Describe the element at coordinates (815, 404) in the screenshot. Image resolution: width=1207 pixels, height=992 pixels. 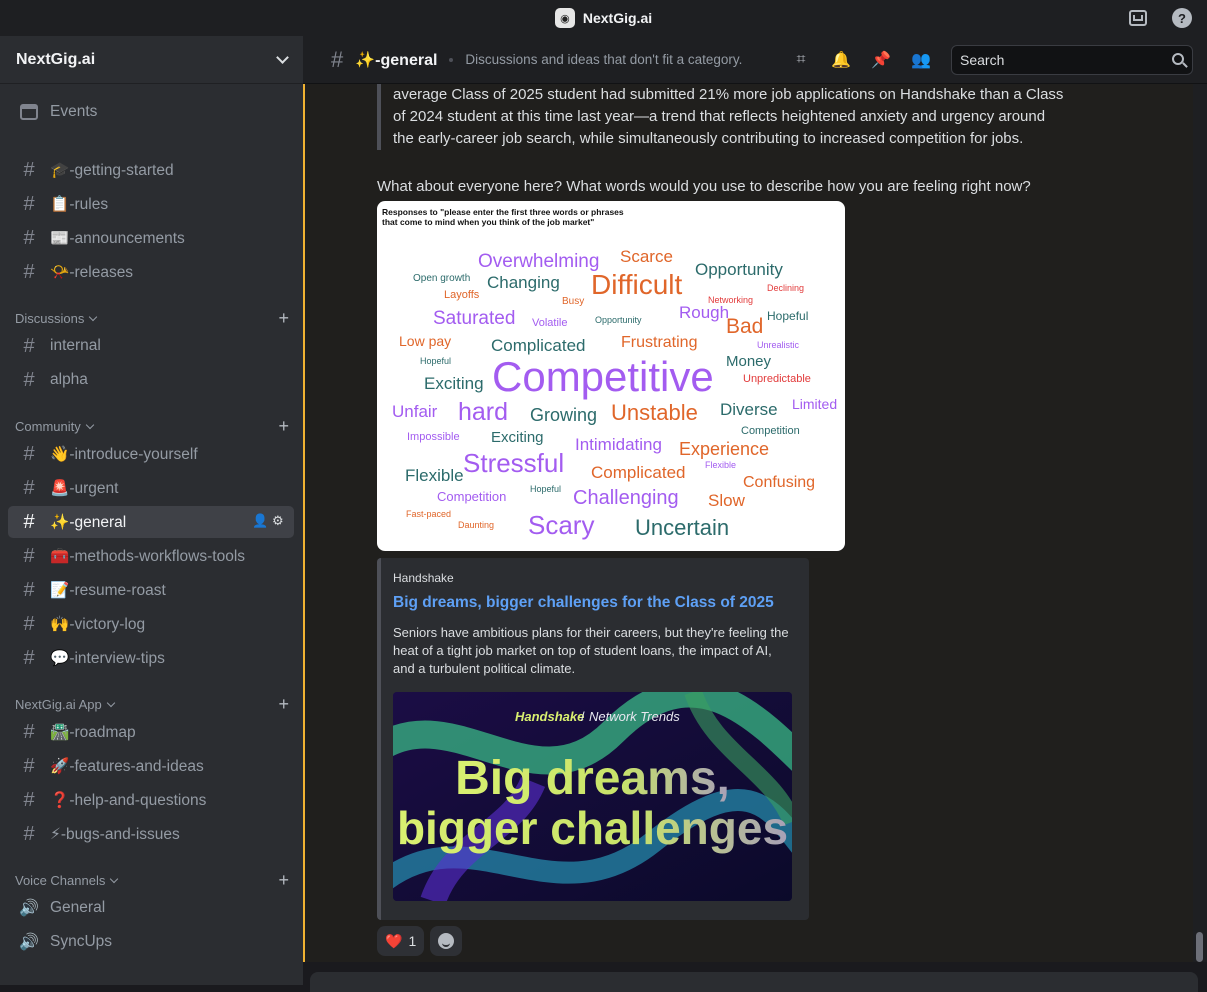
I see `wordcloud-word: Limited` at that location.